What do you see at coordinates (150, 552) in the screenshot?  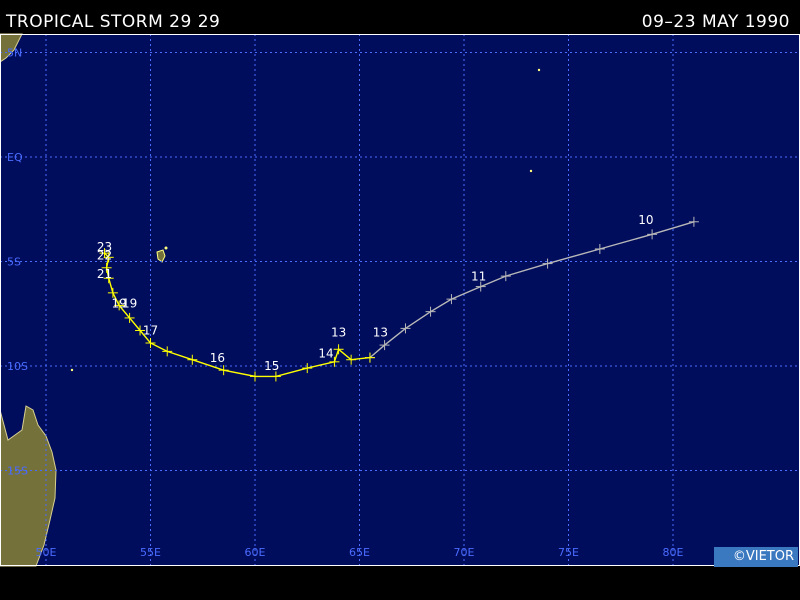 I see `lon-label: 55E` at bounding box center [150, 552].